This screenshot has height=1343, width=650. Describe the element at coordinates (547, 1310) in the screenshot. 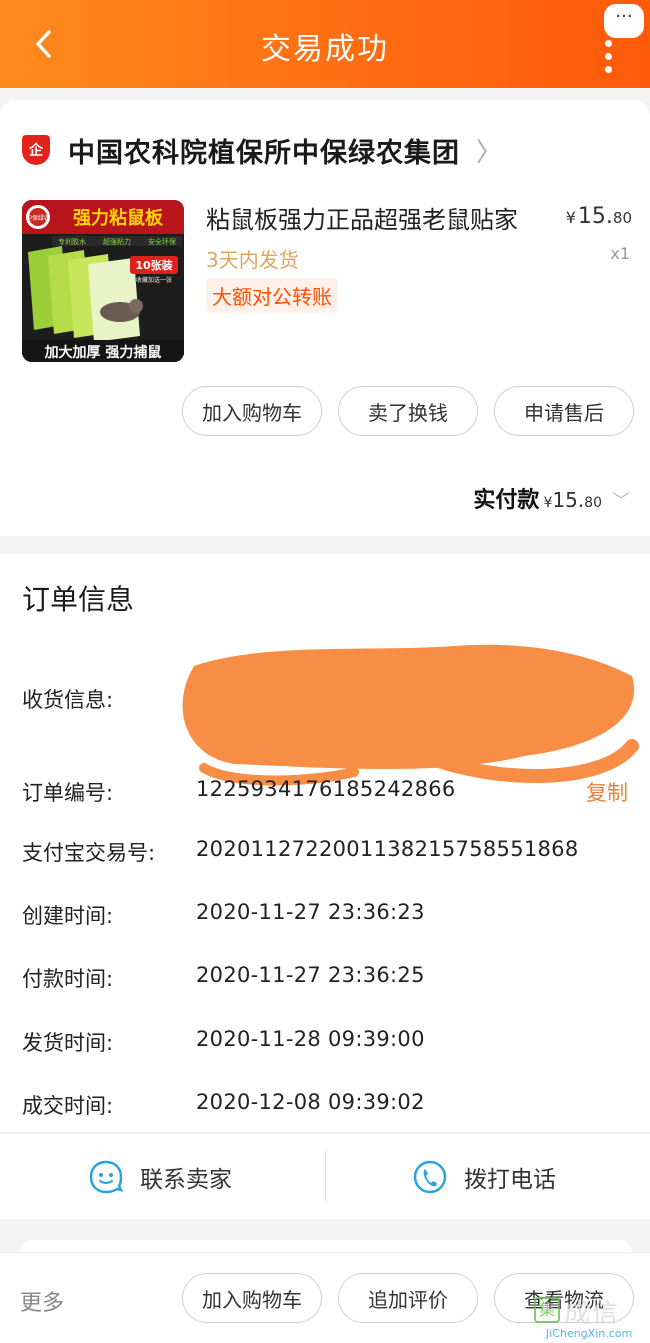

I see `watermark-logo-icon: 集` at that location.